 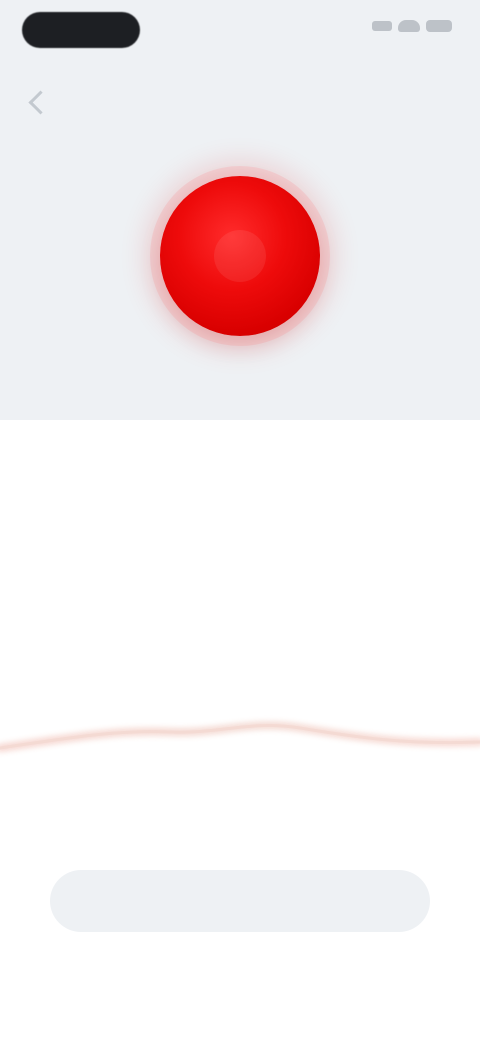 What do you see at coordinates (382, 26) in the screenshot?
I see `signal-icon` at bounding box center [382, 26].